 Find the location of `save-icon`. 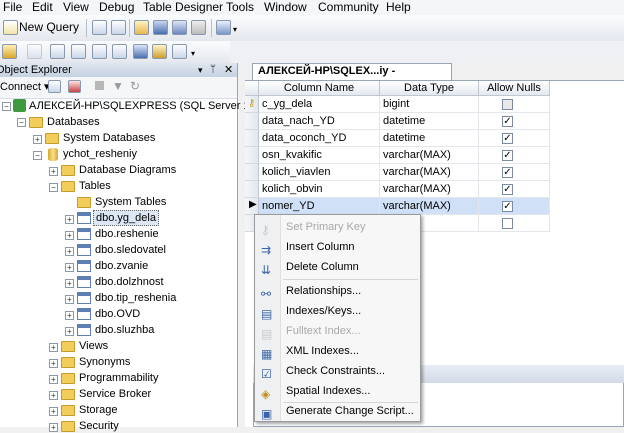

save-icon is located at coordinates (160, 27).